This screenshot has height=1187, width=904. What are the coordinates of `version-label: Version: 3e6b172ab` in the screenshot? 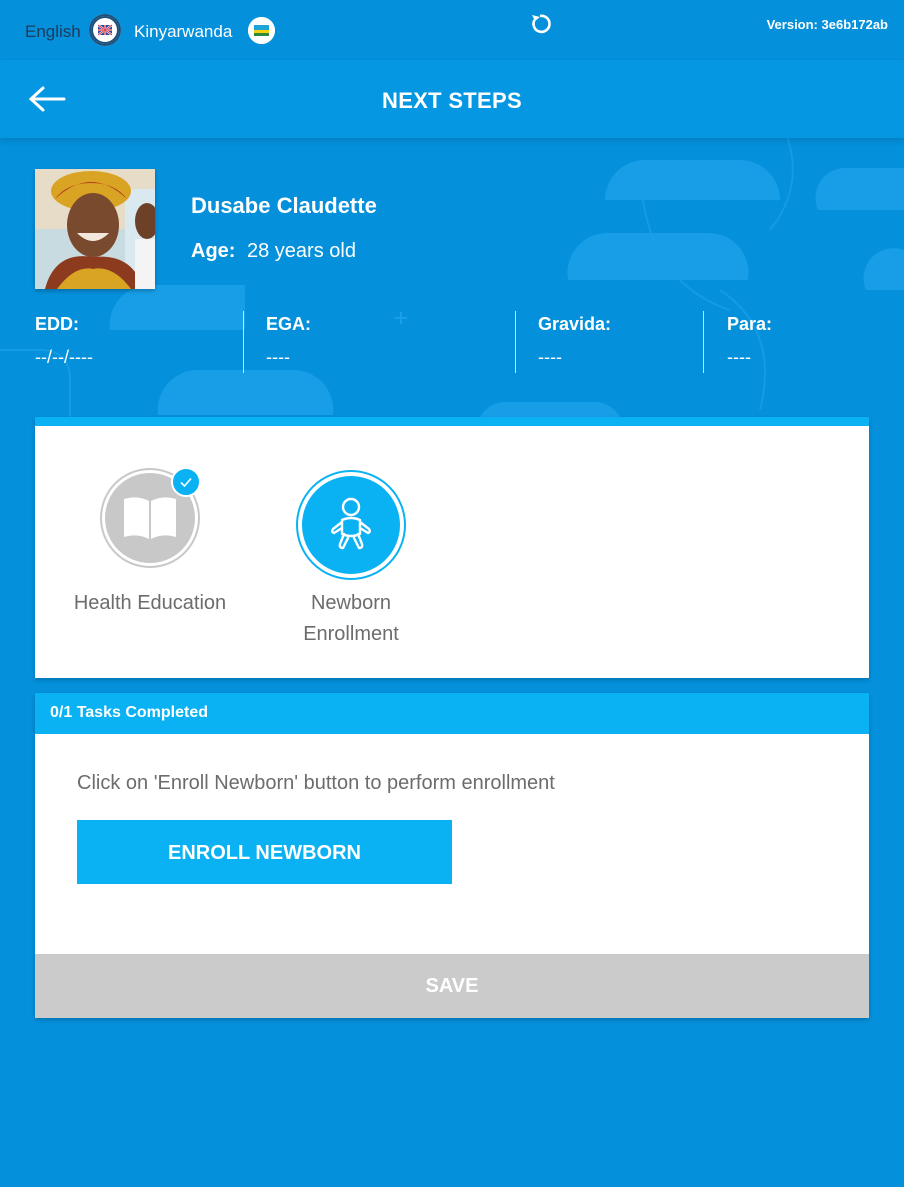 It's located at (827, 24).